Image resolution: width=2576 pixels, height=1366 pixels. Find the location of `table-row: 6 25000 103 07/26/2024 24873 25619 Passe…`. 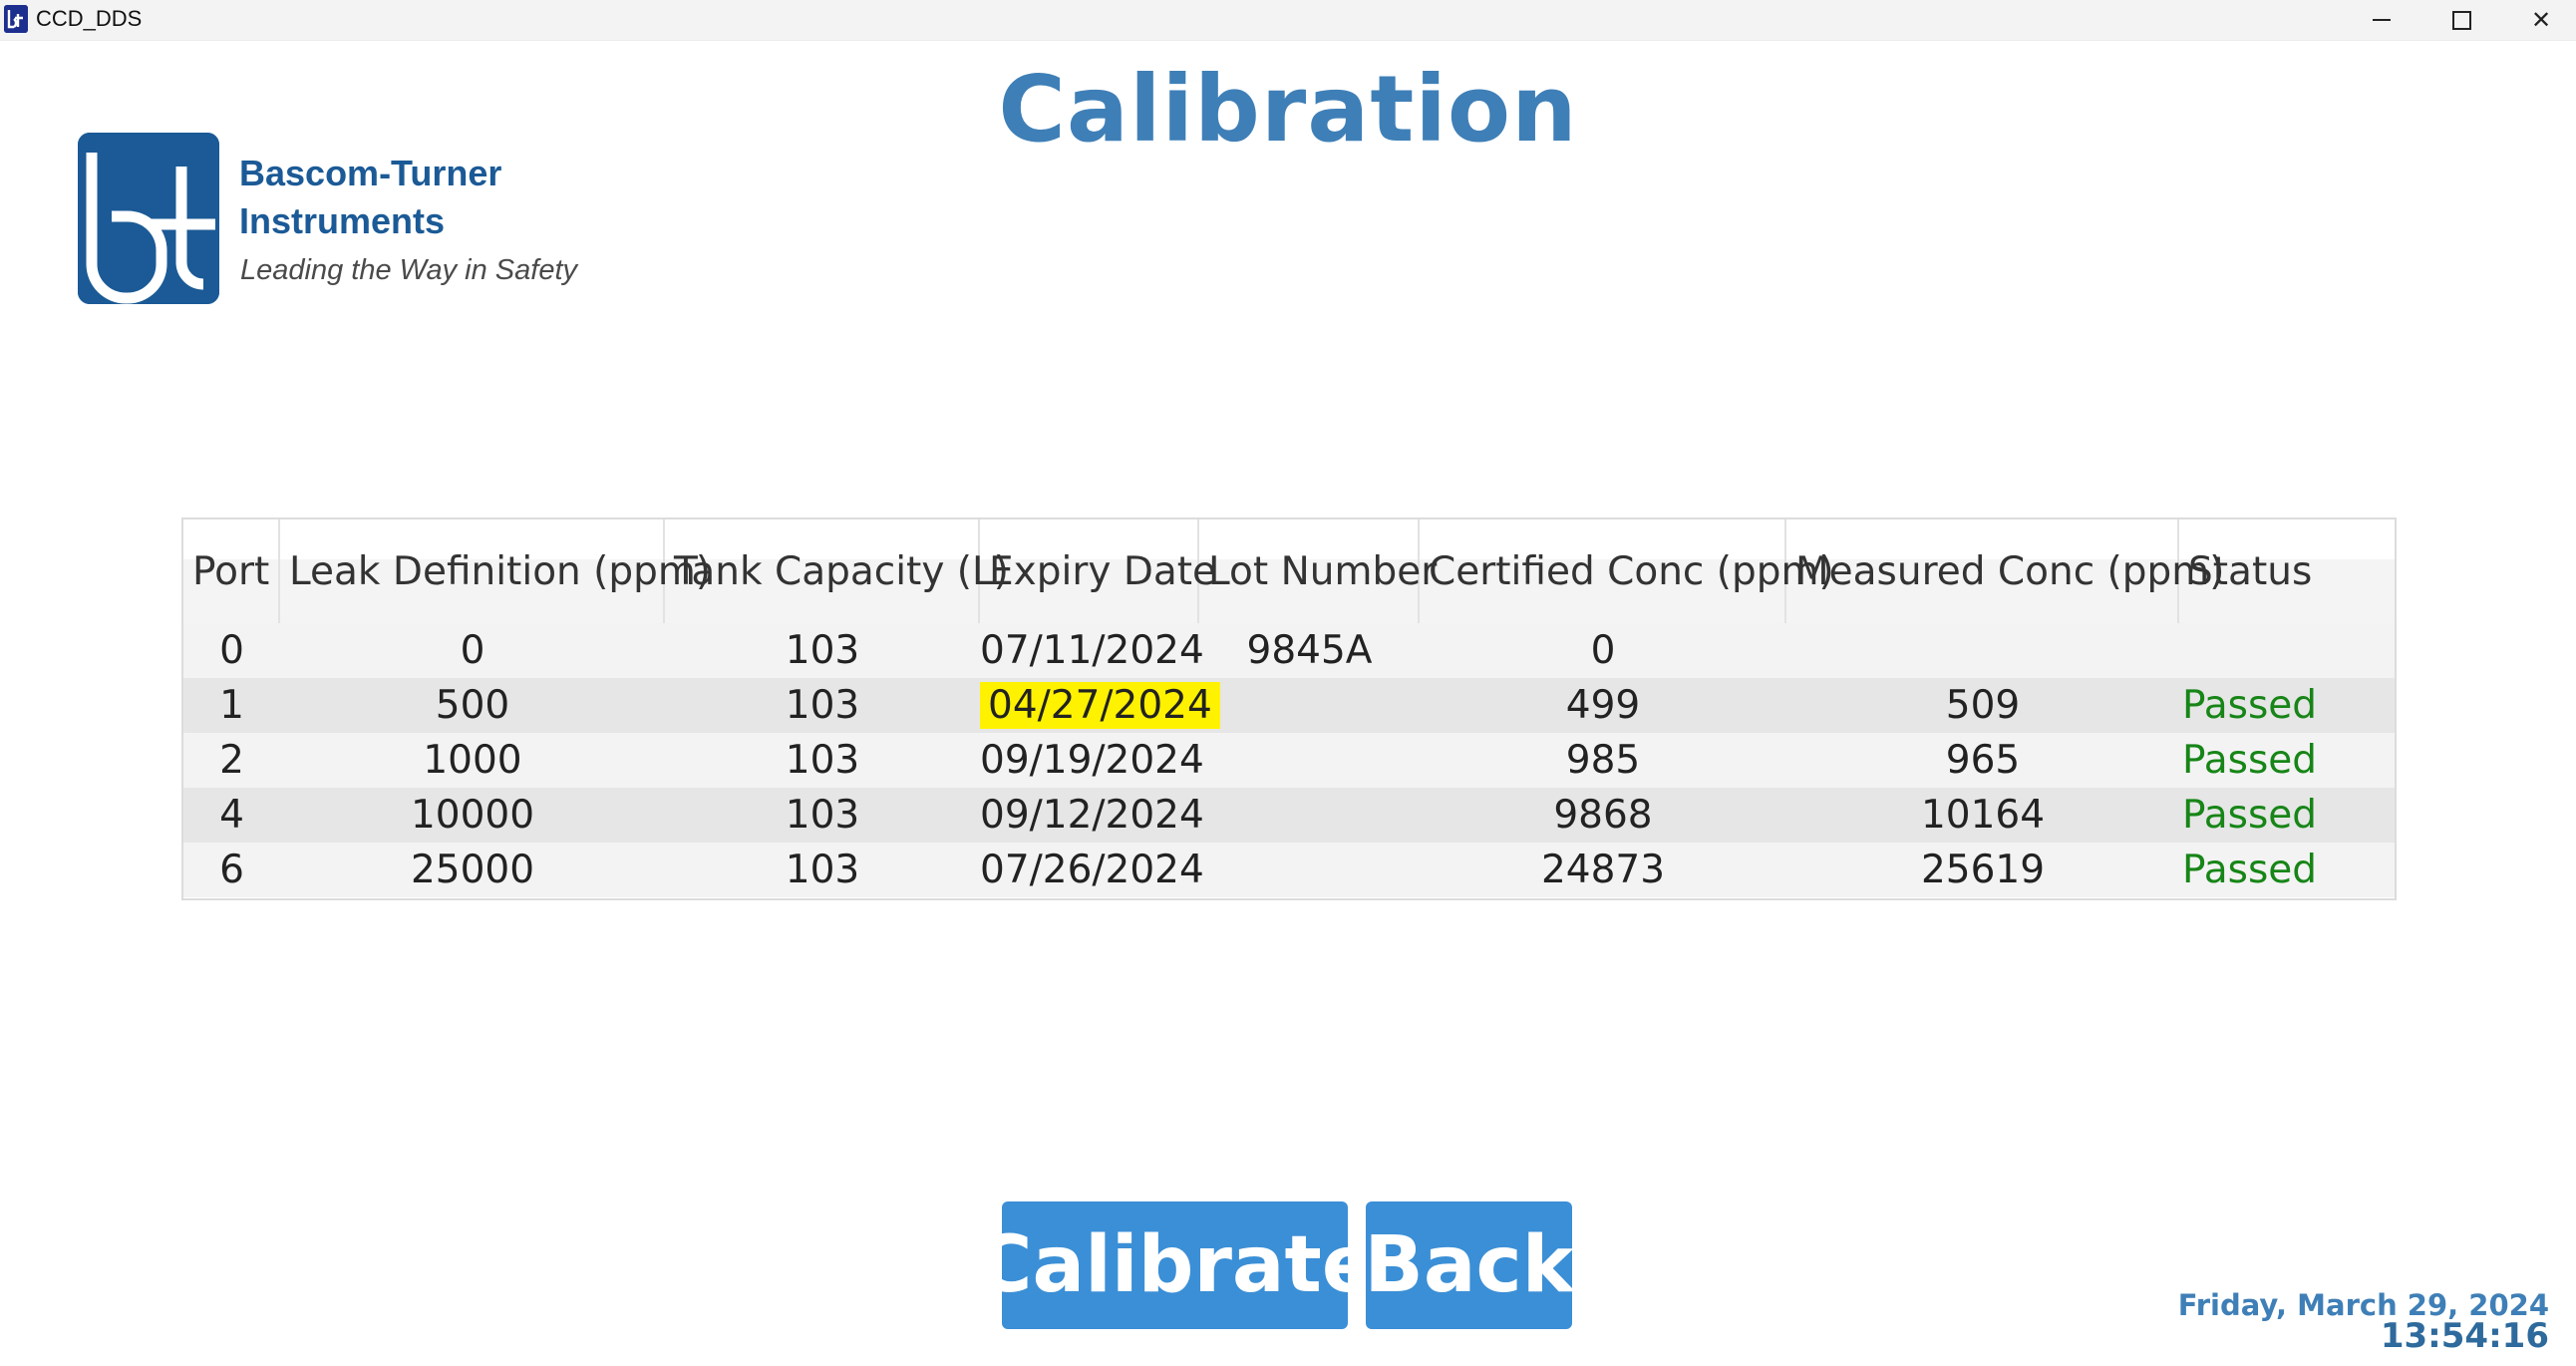

table-row: 6 25000 103 07/26/2024 24873 25619 Passe… is located at coordinates (1289, 870).